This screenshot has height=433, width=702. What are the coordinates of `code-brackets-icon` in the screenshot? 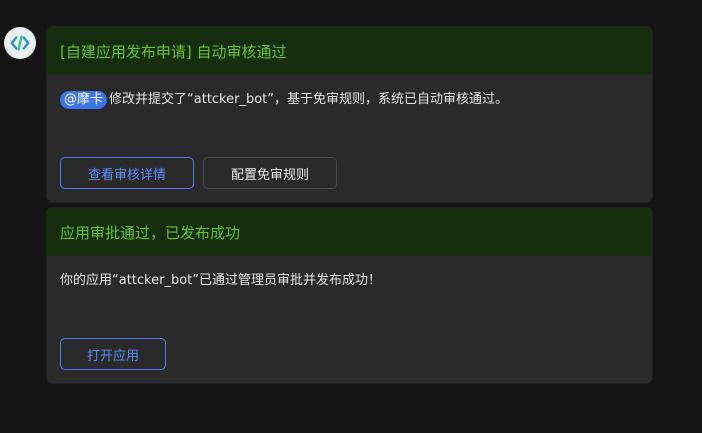 It's located at (20, 43).